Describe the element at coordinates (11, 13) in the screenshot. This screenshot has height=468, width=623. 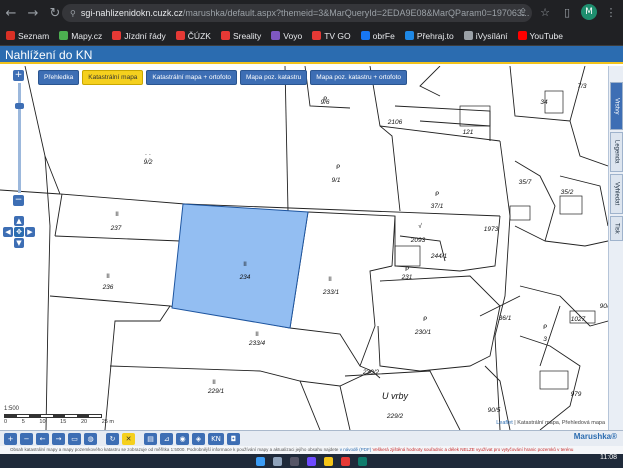
I see `back-icon: ←` at that location.